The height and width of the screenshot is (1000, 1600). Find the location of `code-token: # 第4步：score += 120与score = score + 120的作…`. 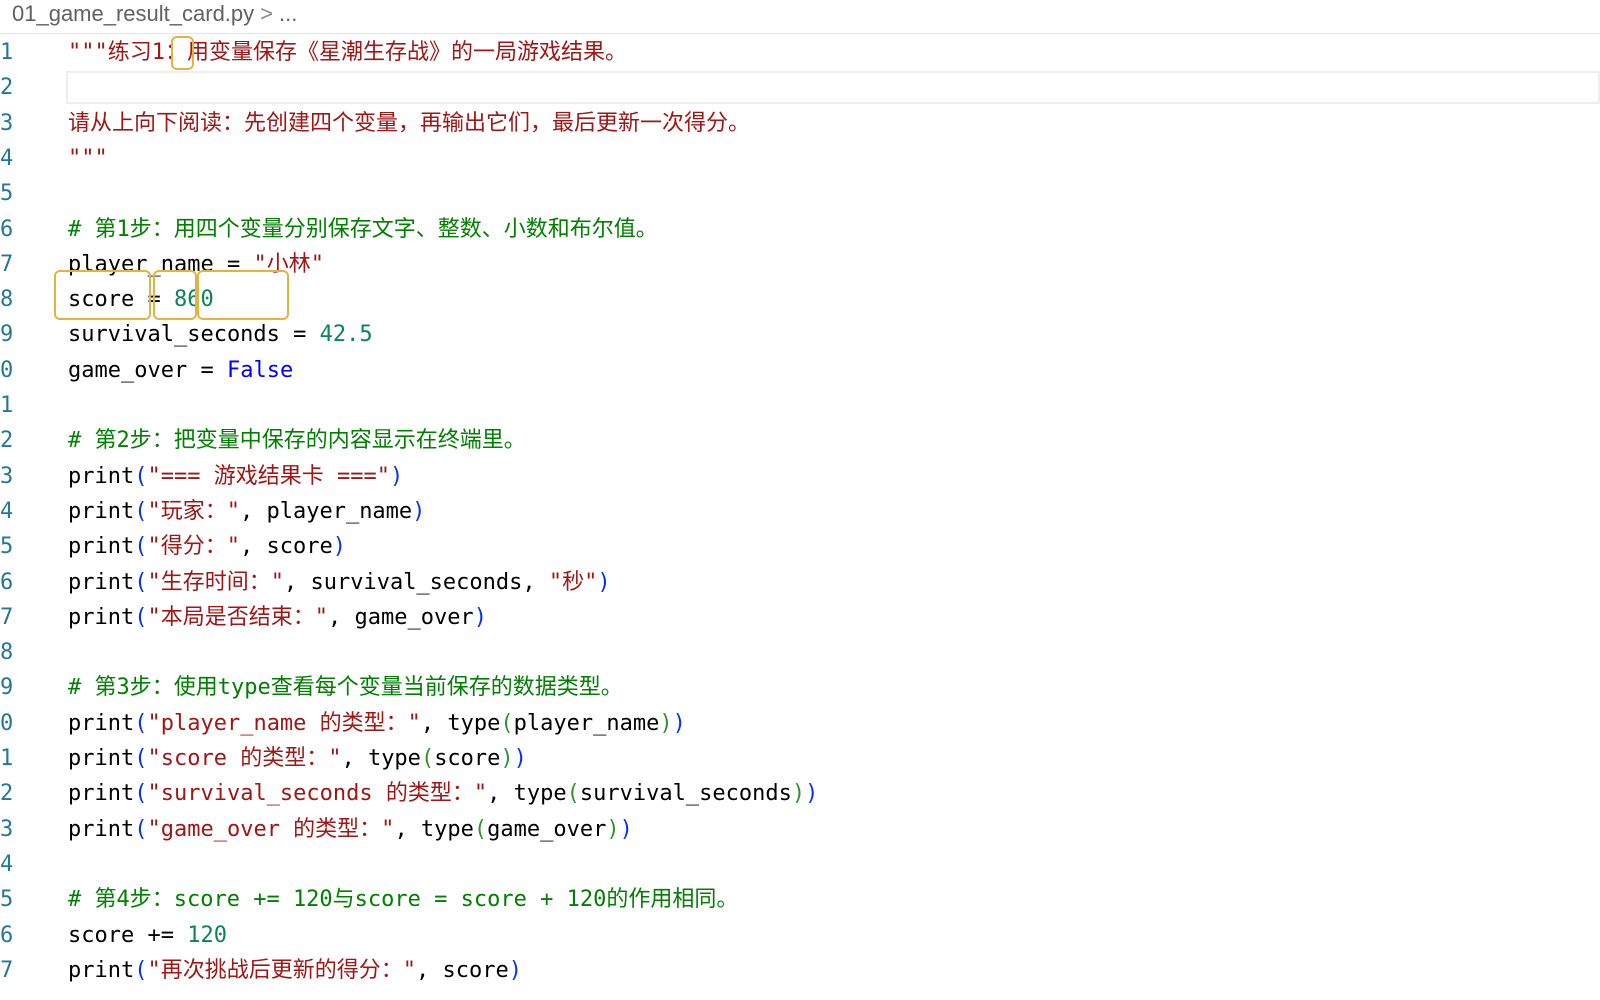

code-token: # 第4步：score += 120与score = score + 120的作… is located at coordinates (403, 900).